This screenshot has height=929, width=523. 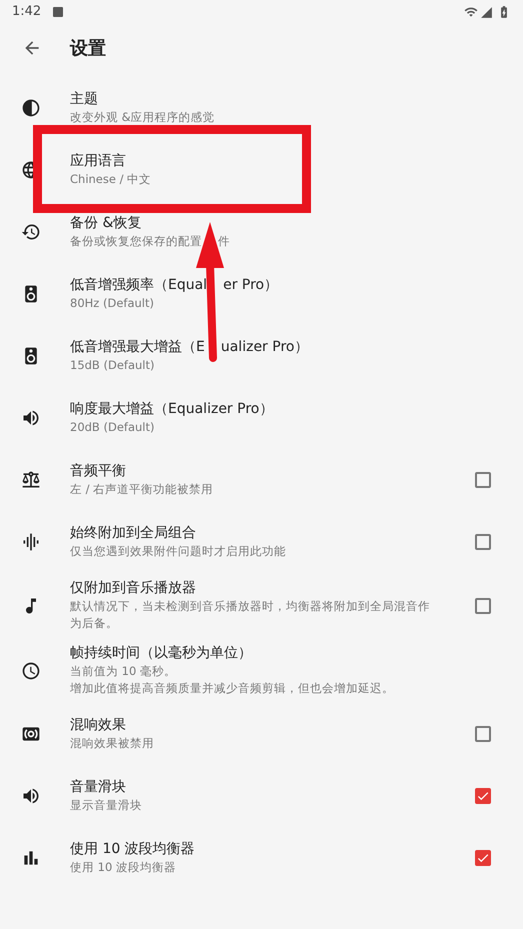 What do you see at coordinates (172, 409) in the screenshot?
I see `setting-title: 响度最大增益（Equalizer Pro）` at bounding box center [172, 409].